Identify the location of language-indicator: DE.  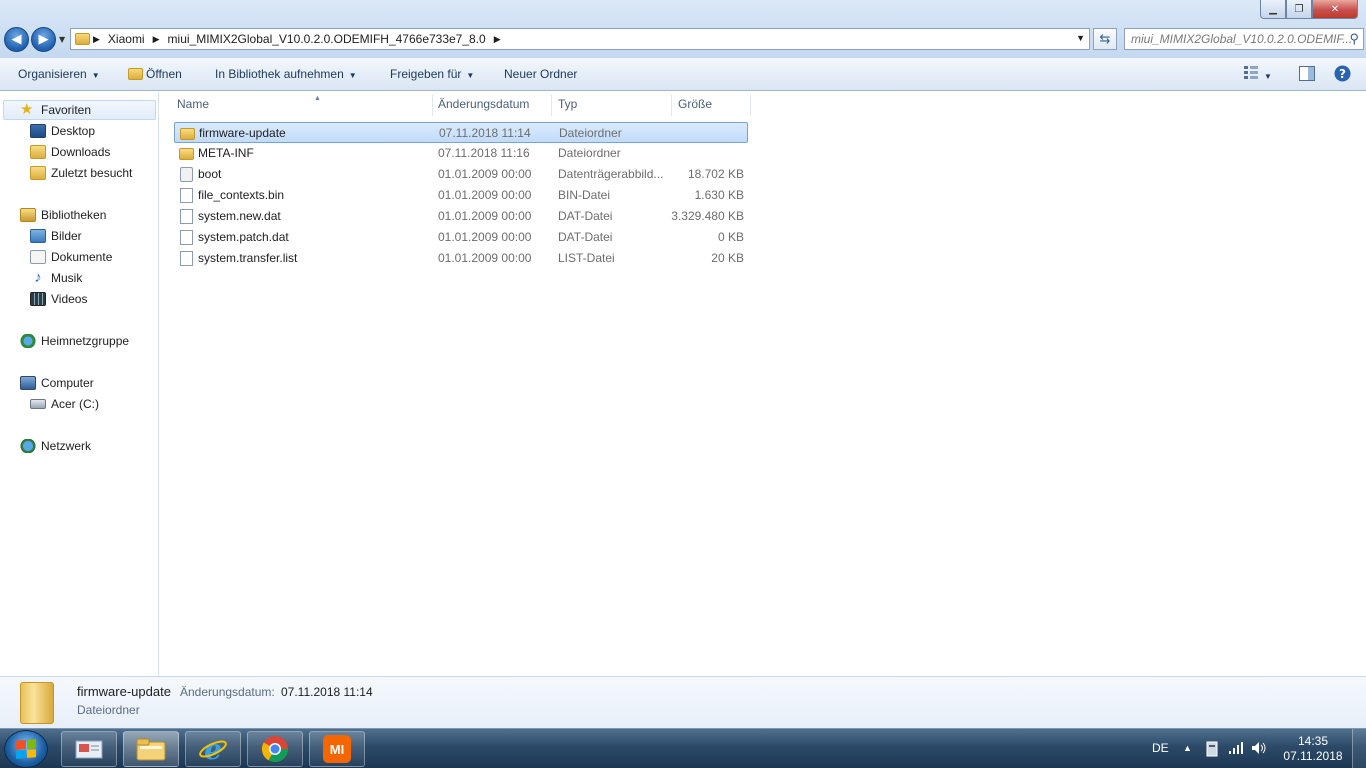
(1160, 748).